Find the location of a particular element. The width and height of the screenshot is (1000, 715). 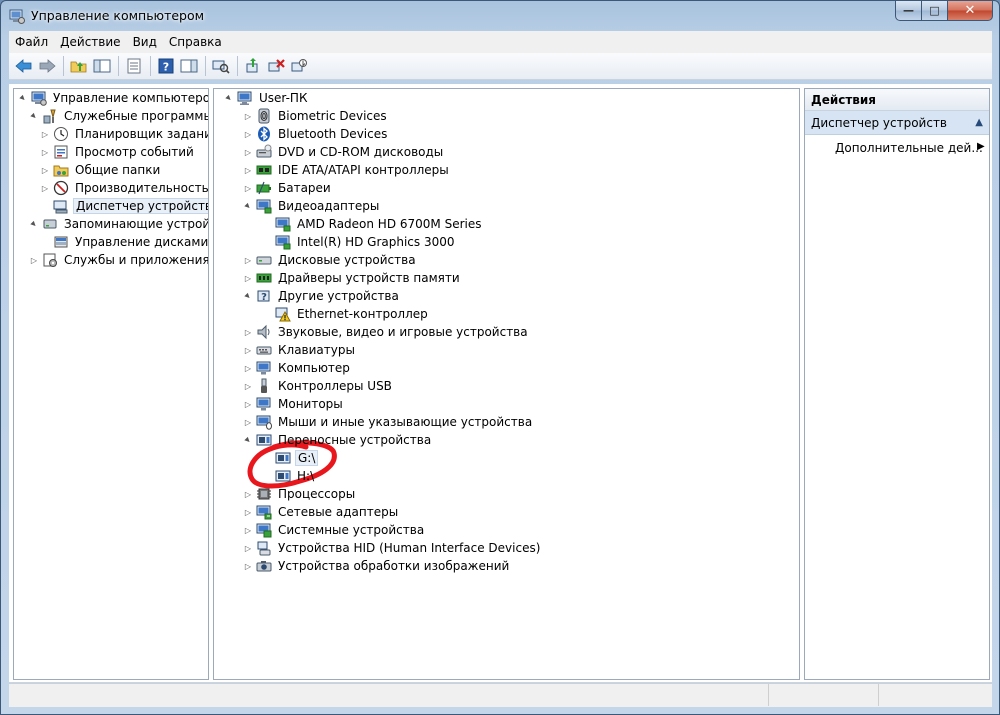

actions-section-device-manager: Диспетчер устройств ▲ is located at coordinates (897, 123).